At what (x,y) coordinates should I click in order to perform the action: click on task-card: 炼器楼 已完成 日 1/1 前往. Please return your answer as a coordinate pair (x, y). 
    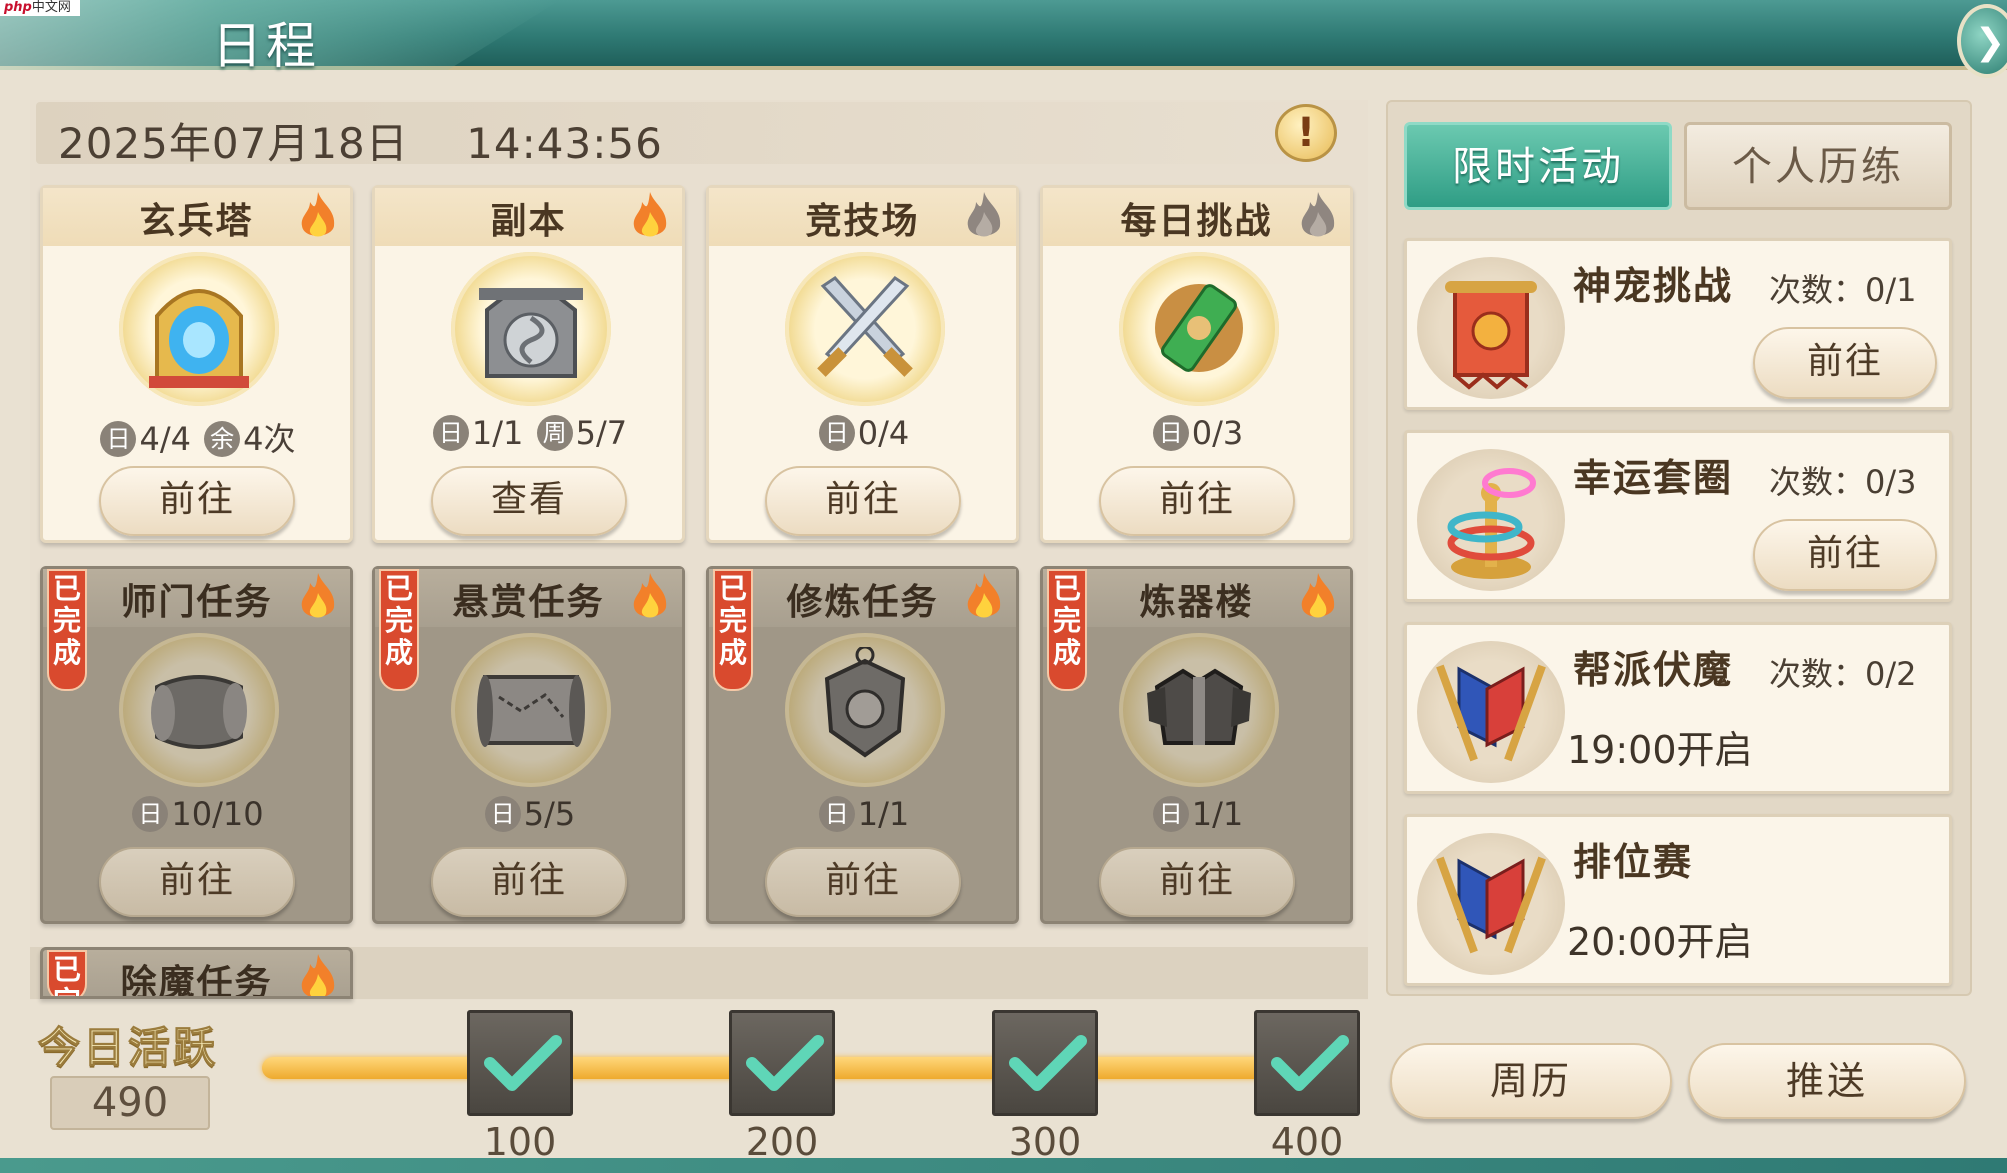
    Looking at the image, I should click on (1196, 745).